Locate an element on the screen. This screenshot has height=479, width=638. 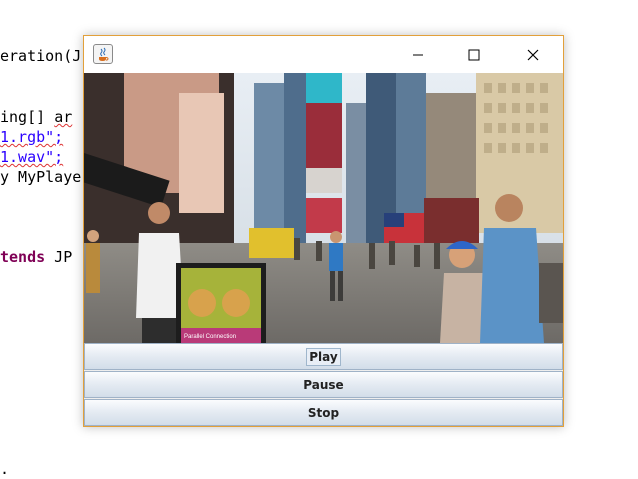
java-app-icon is located at coordinates (103, 54).